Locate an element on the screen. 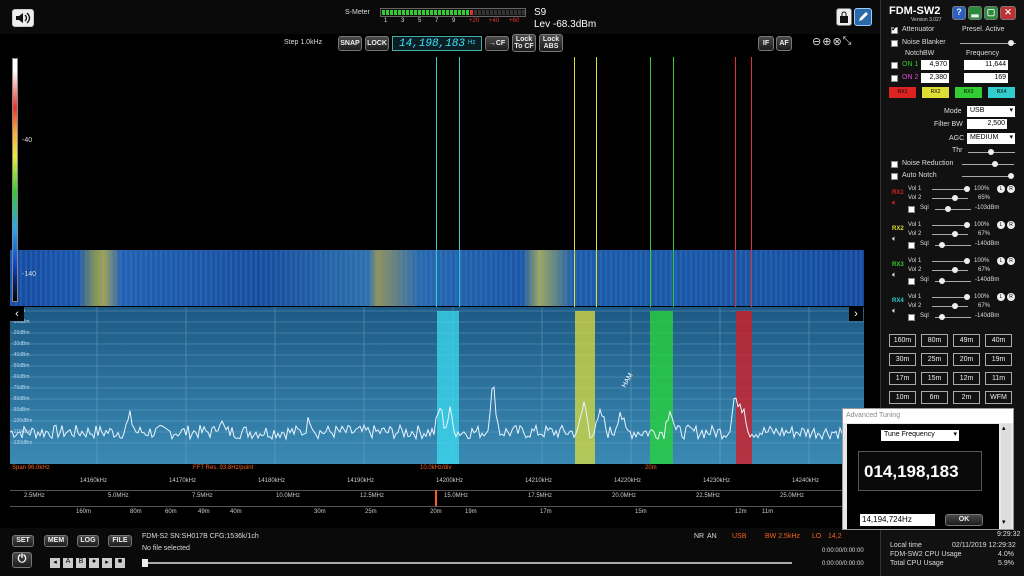  notch-marker-right is located at coordinates (751, 182).